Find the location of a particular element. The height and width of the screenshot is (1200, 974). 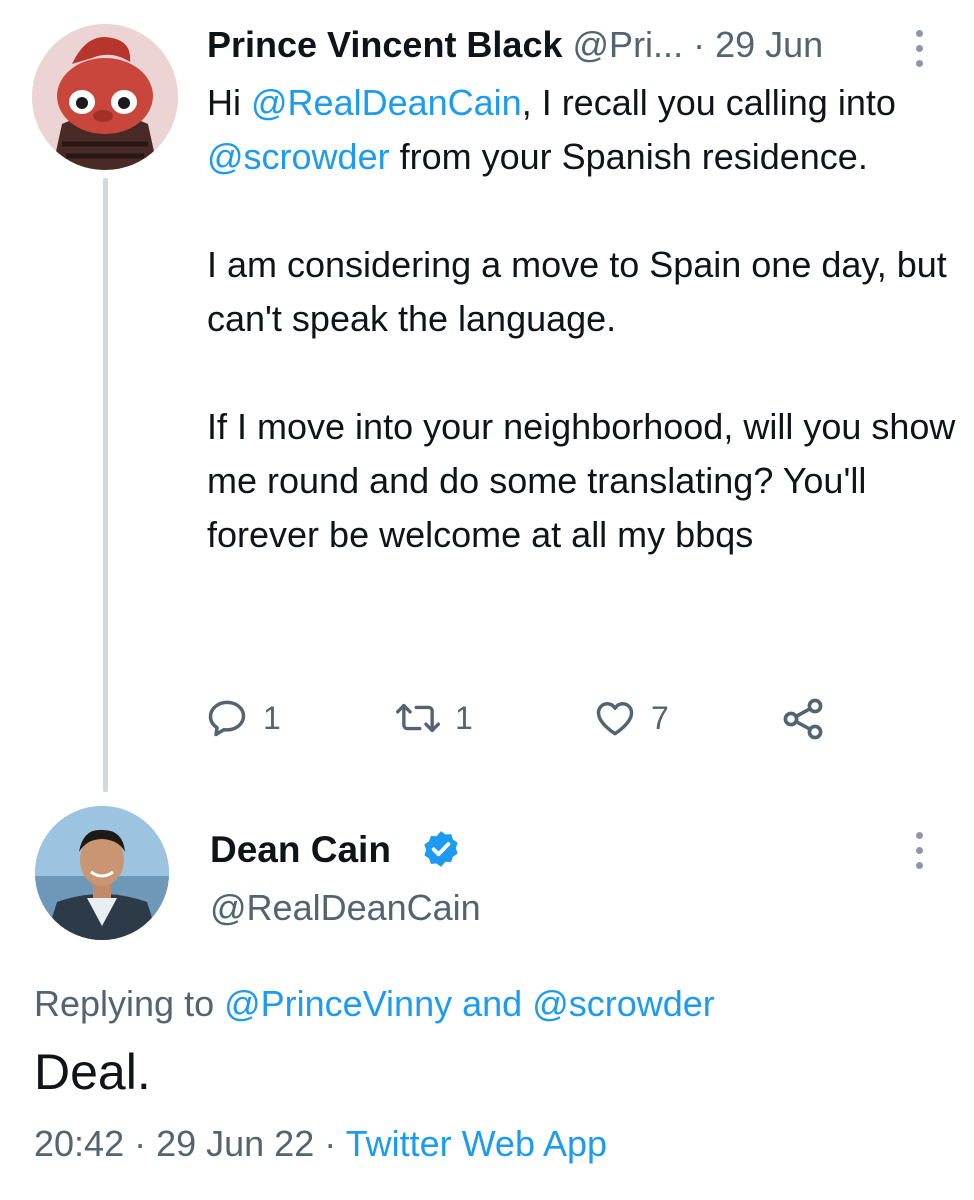

reply-count: 1 is located at coordinates (272, 717).